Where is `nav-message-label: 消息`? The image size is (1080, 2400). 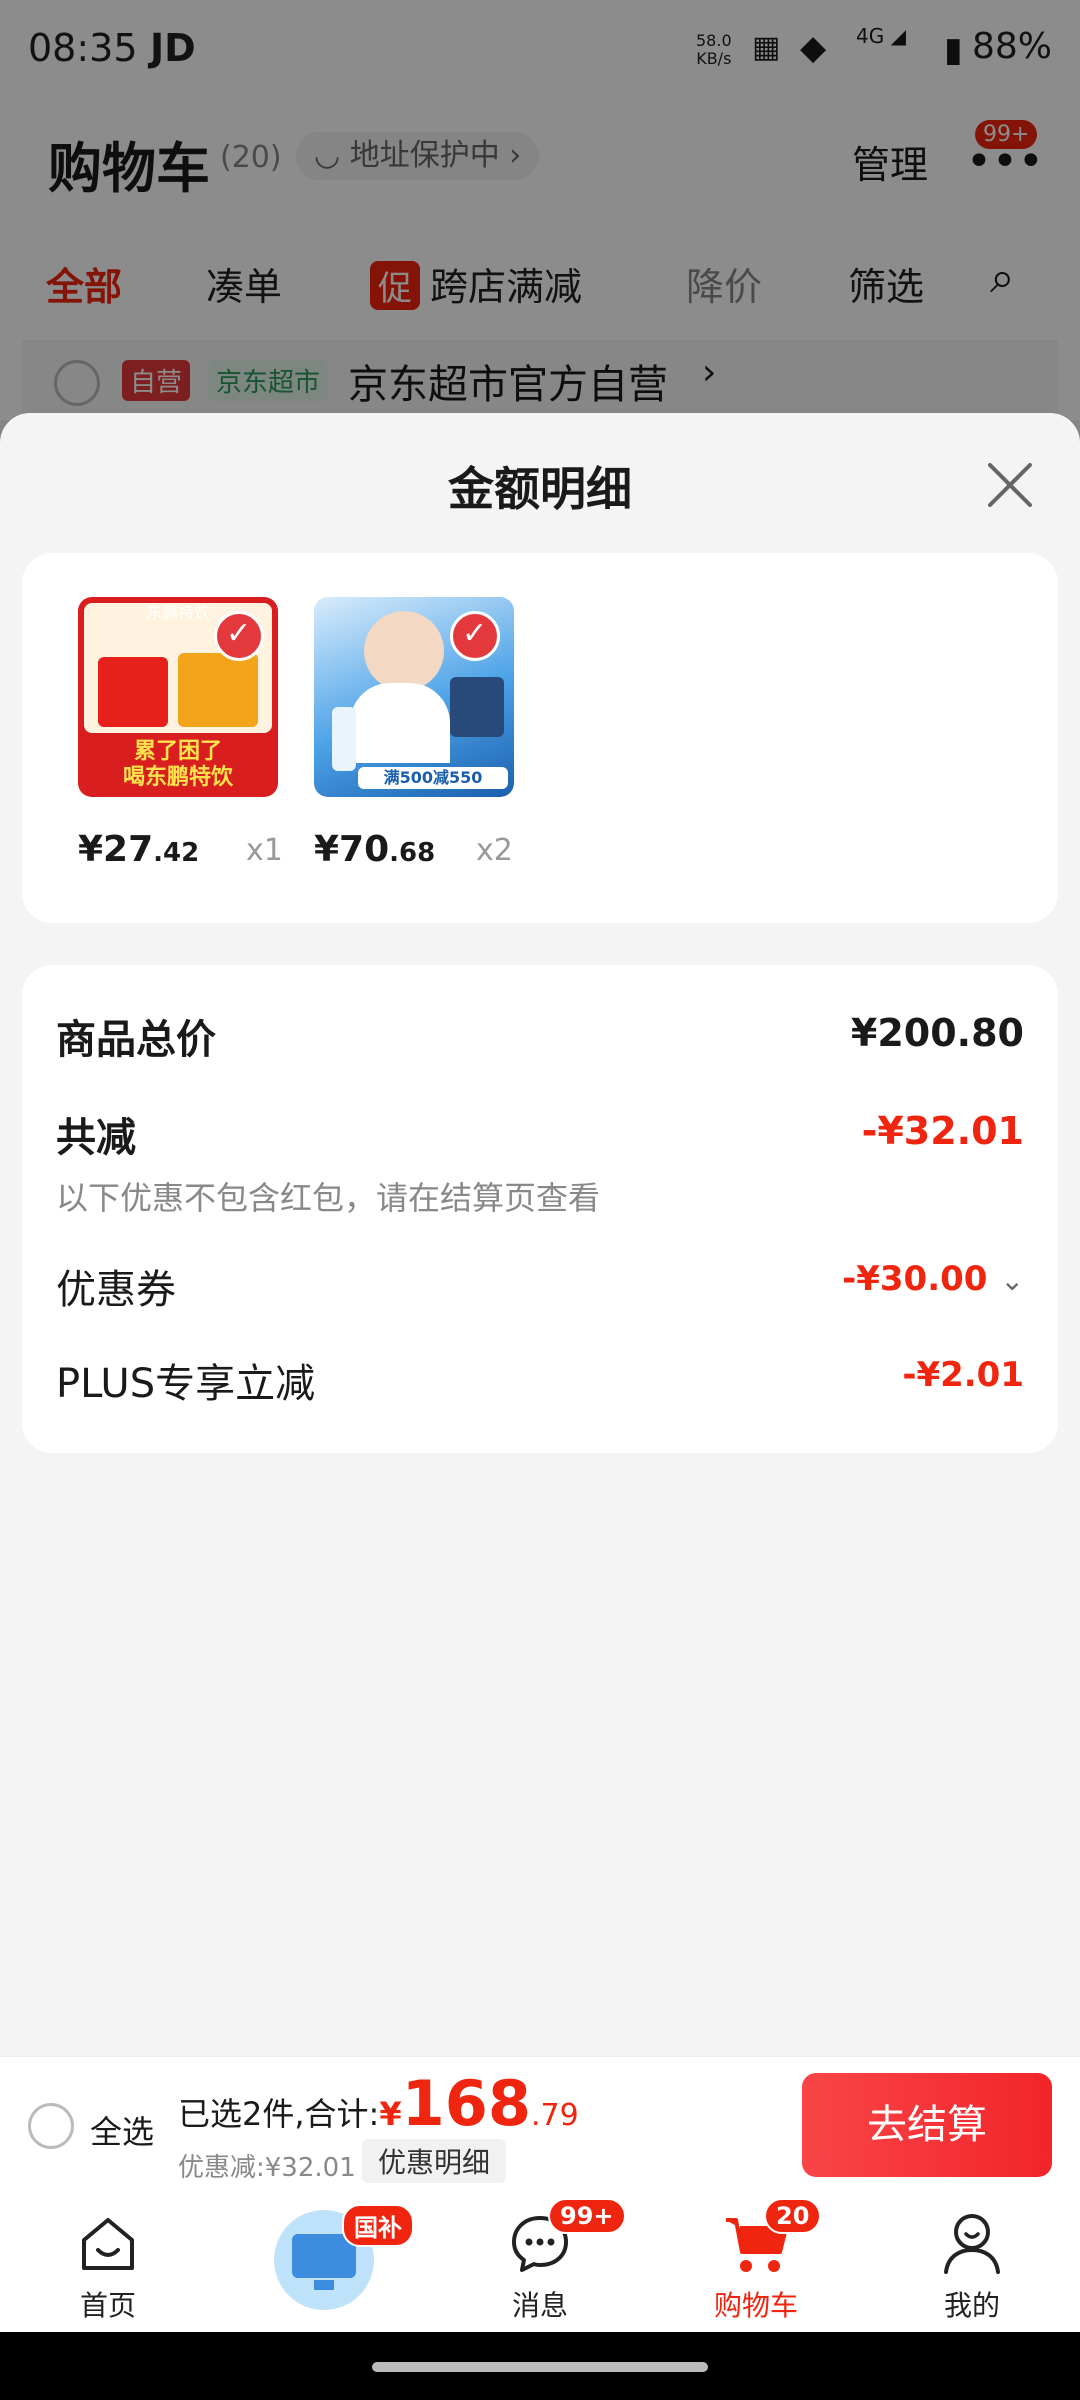 nav-message-label: 消息 is located at coordinates (539, 2305).